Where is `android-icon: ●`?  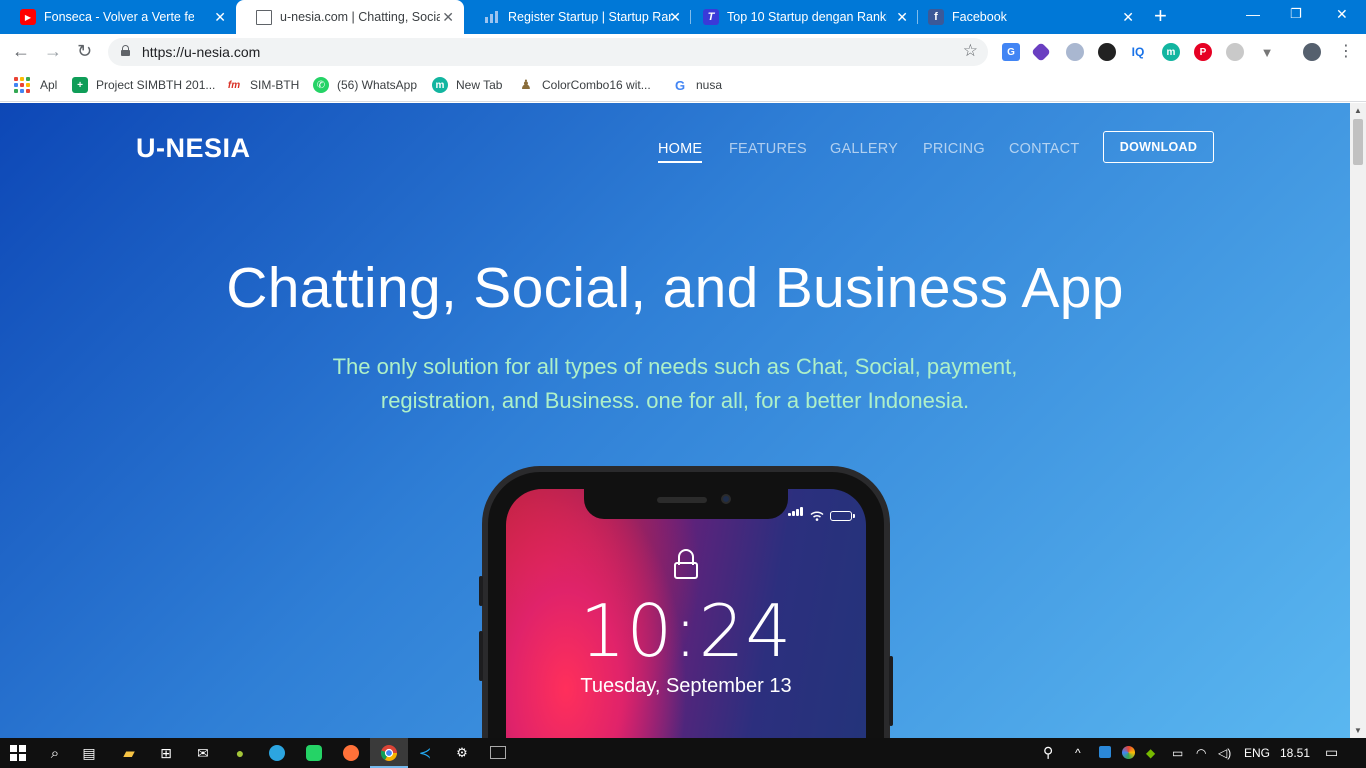
android-icon: ● is located at coordinates (240, 753).